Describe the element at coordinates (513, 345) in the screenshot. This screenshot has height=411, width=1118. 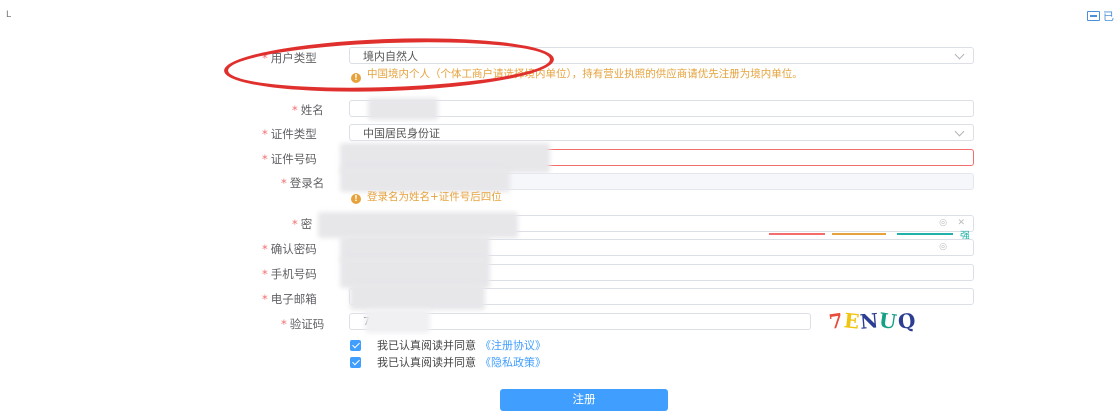
I see `terms-link: 《注册协议》` at that location.